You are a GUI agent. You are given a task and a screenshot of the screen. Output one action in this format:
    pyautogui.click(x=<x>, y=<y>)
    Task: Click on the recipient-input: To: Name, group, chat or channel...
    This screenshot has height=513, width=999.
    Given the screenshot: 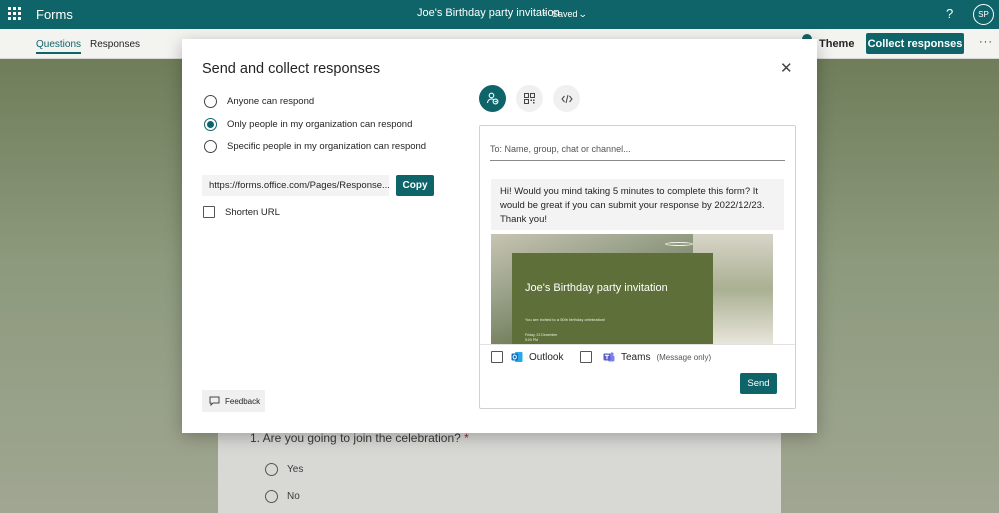 What is the action you would take?
    pyautogui.click(x=637, y=152)
    